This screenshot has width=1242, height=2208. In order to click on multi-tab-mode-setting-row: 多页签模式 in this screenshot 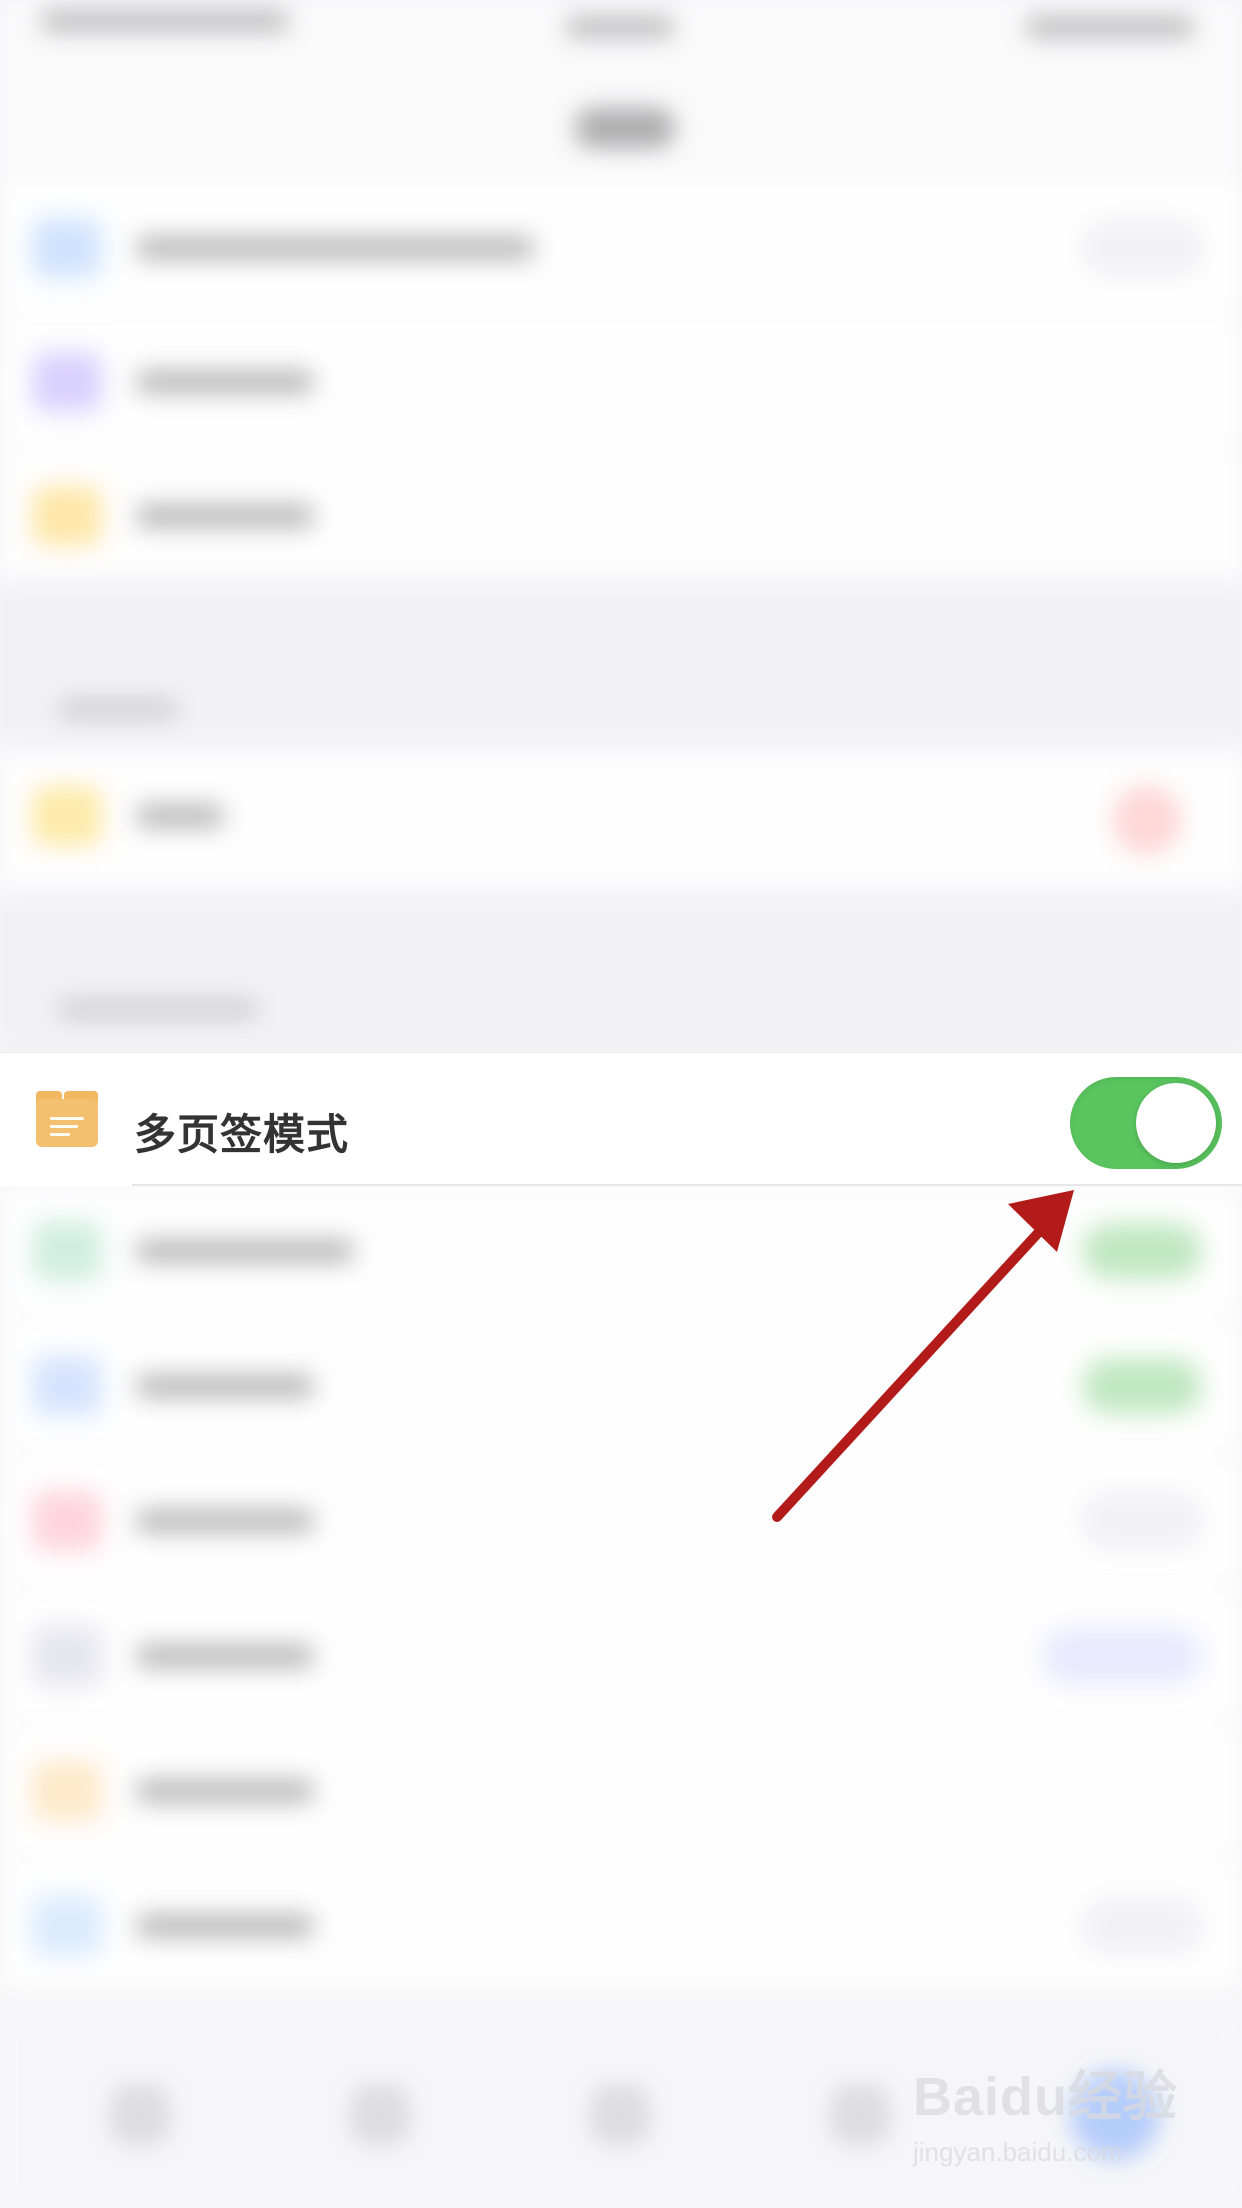, I will do `click(621, 1119)`.